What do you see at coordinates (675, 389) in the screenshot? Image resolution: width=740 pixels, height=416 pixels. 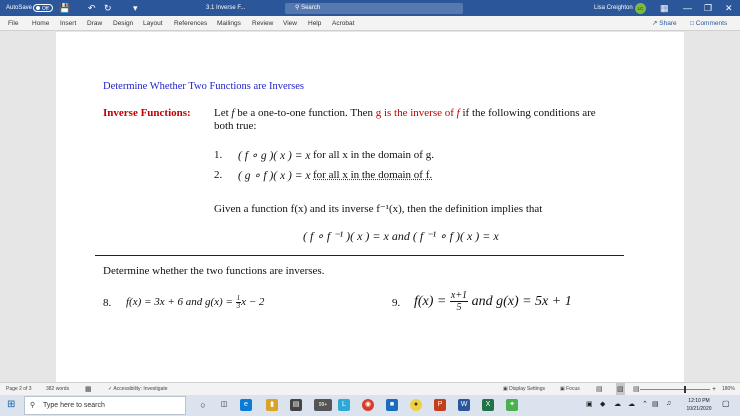 I see `zoom-slider` at bounding box center [675, 389].